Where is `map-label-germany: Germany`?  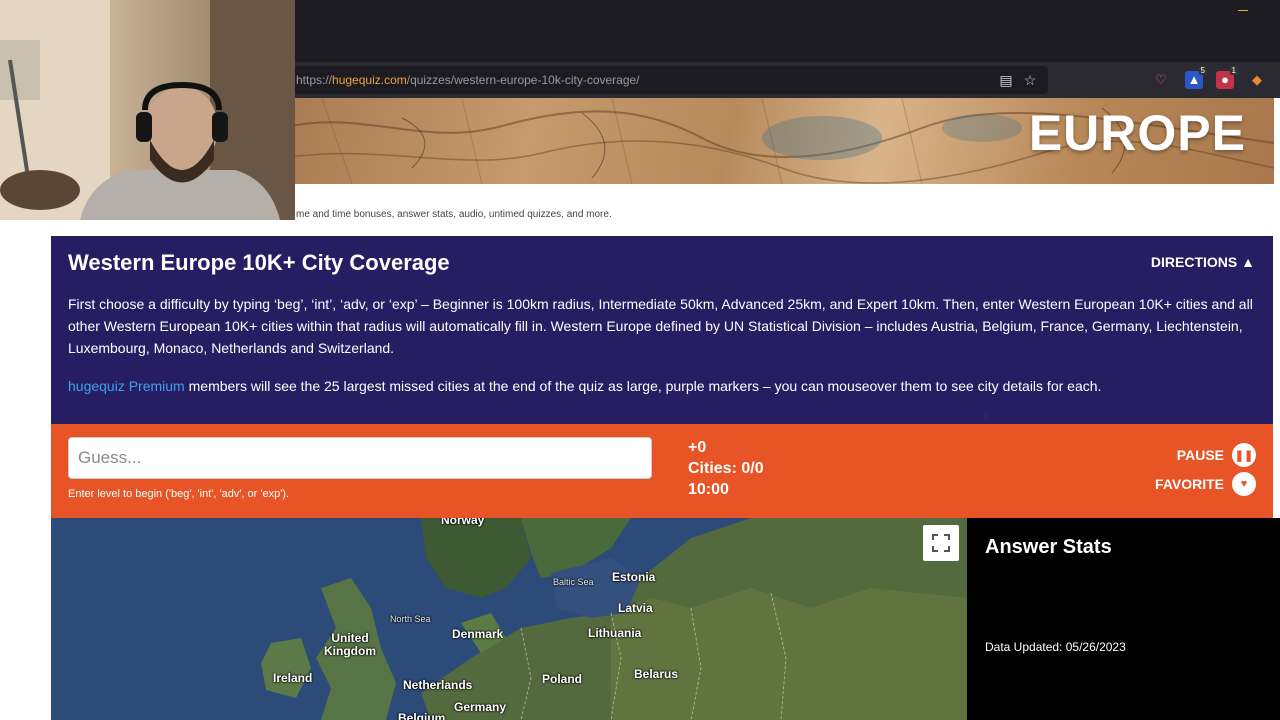 map-label-germany: Germany is located at coordinates (480, 707).